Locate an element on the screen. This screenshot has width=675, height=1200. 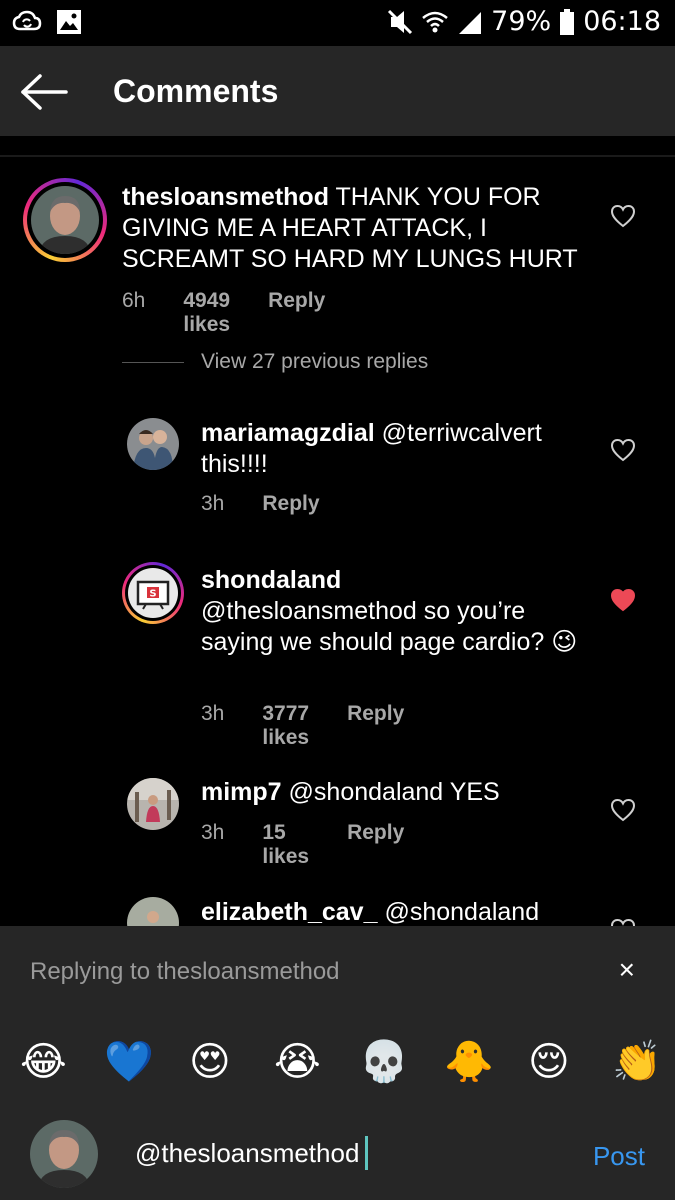
arrow-left-icon is located at coordinates (44, 92).